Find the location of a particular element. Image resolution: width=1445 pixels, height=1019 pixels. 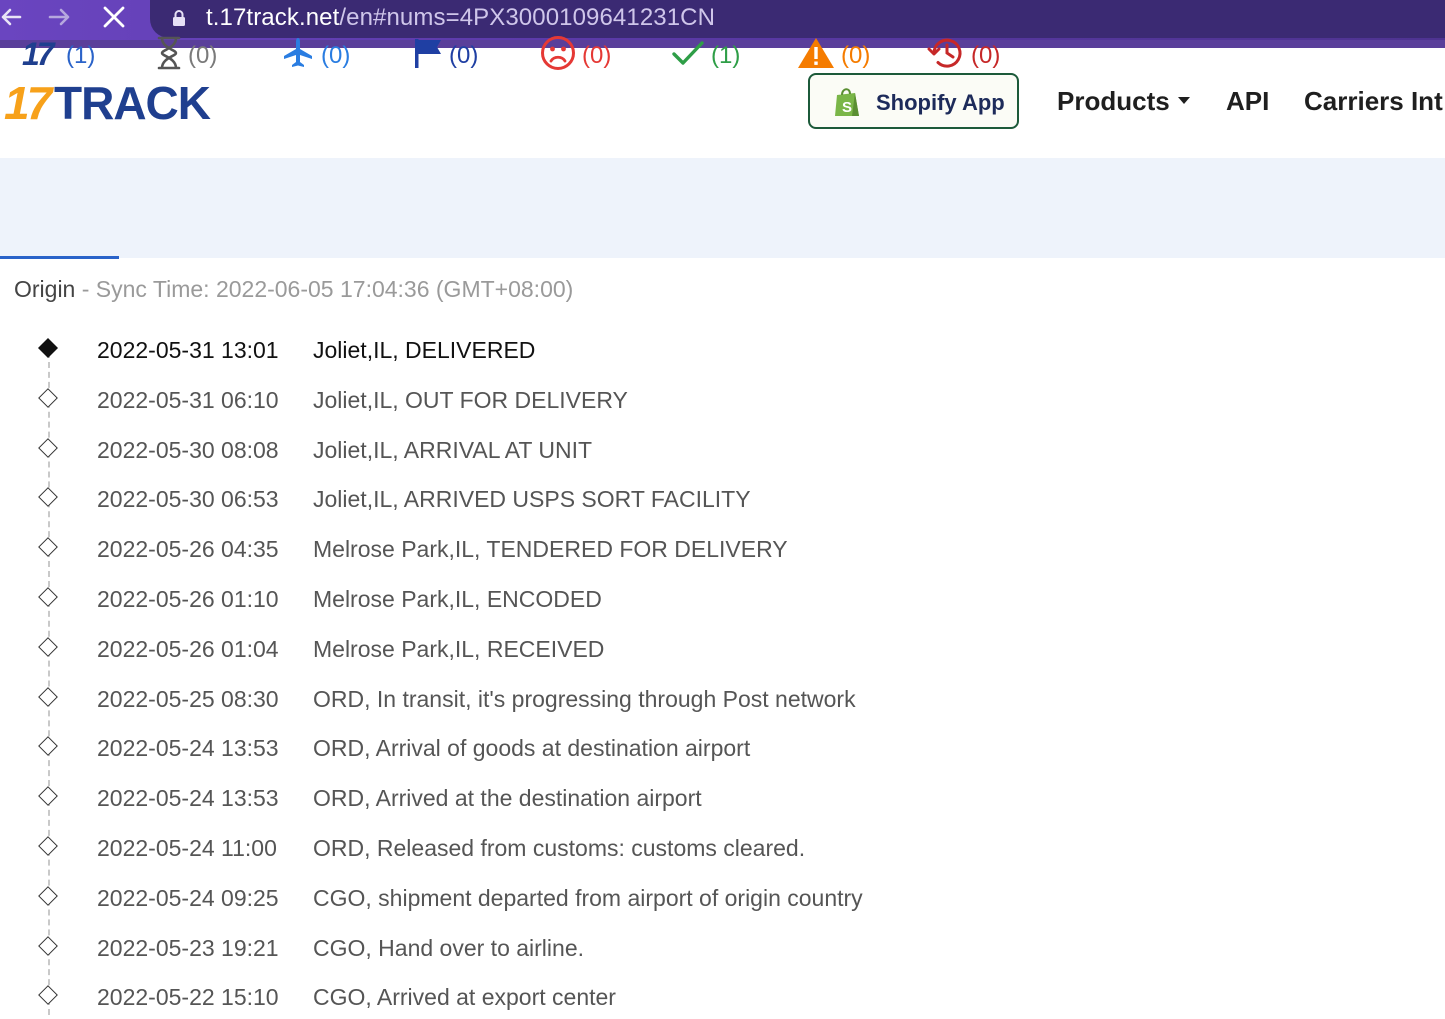

url-path: /en#nums=4PX3000109641231CN is located at coordinates (527, 17).